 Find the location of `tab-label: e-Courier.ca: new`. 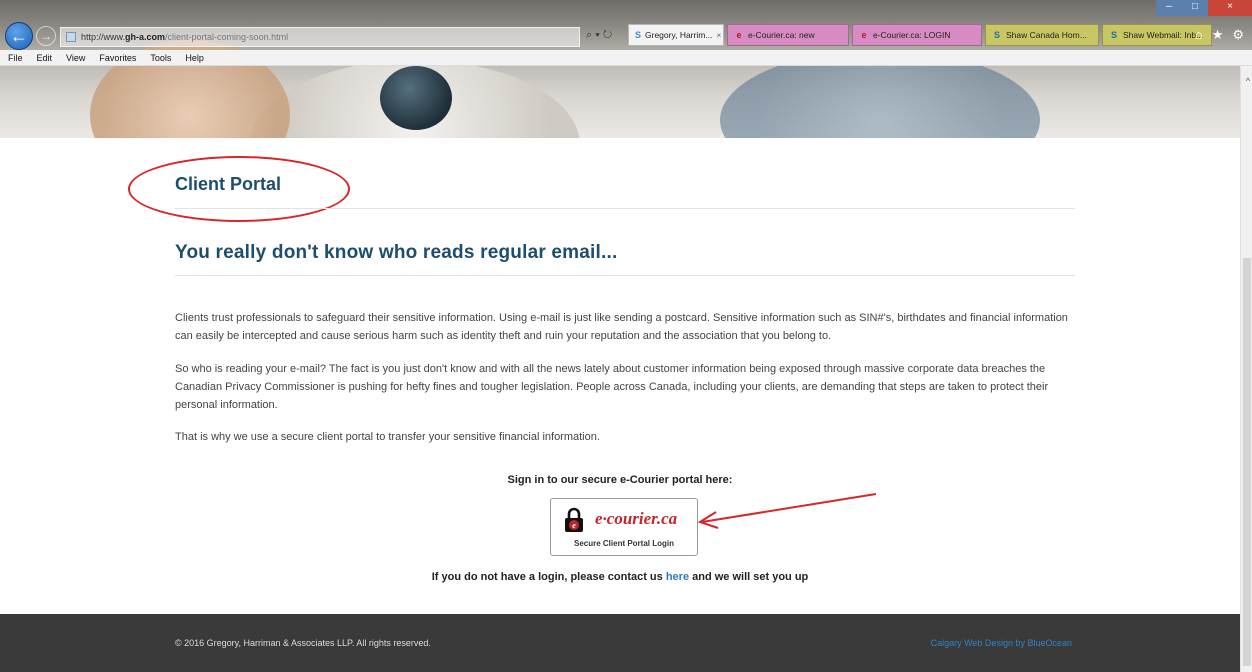

tab-label: e-Courier.ca: new is located at coordinates (781, 35).